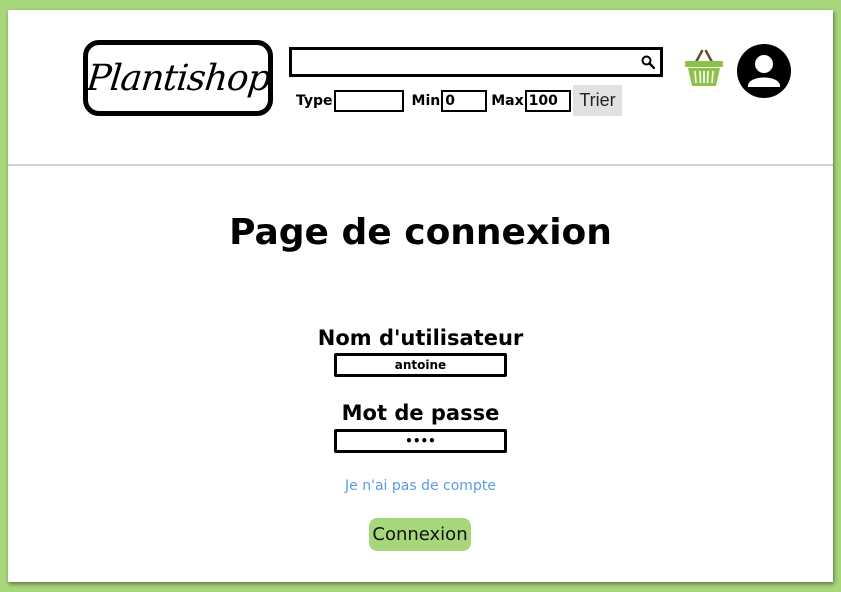 The height and width of the screenshot is (592, 841). I want to click on filter-bar: Type Min Max, so click(439, 101).